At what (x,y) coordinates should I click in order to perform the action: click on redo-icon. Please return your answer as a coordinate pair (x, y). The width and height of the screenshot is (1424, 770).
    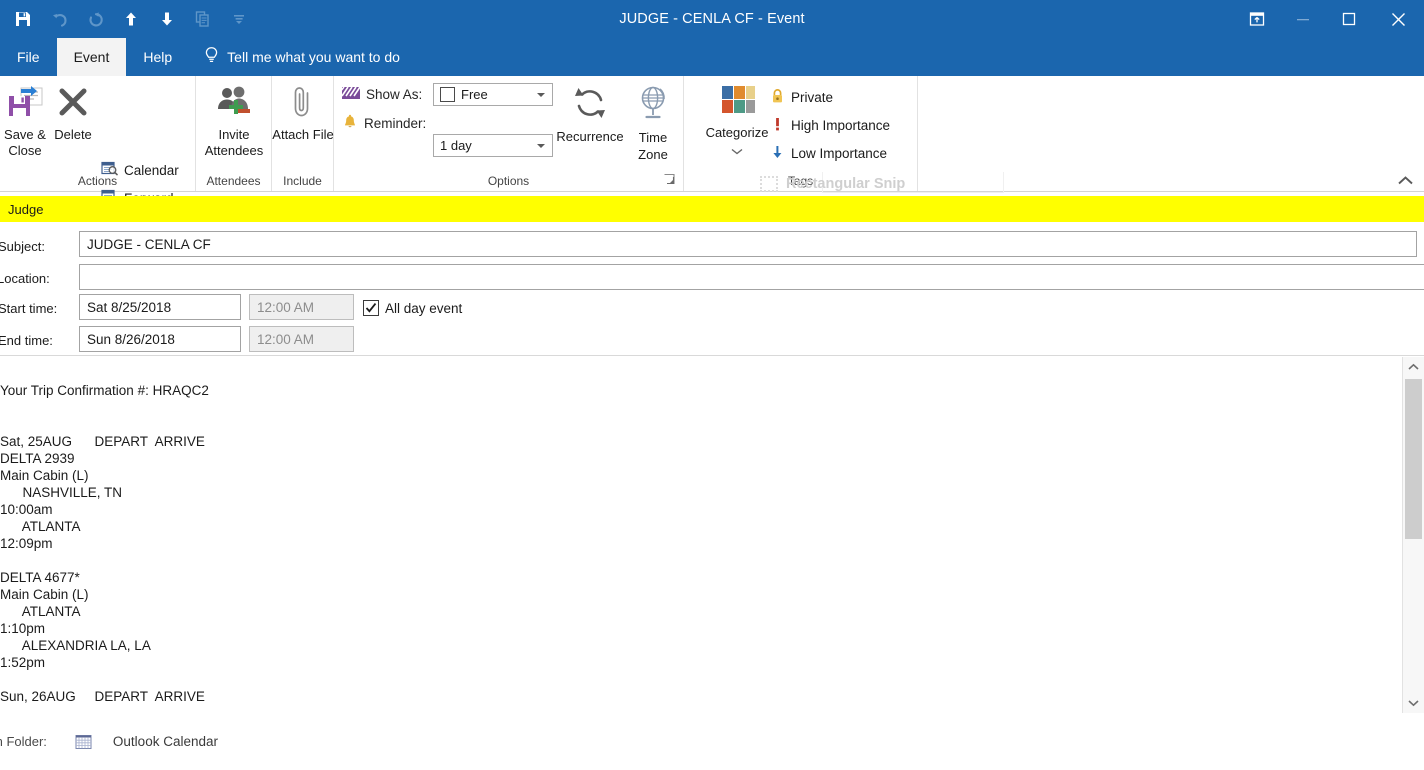
    Looking at the image, I should click on (95, 19).